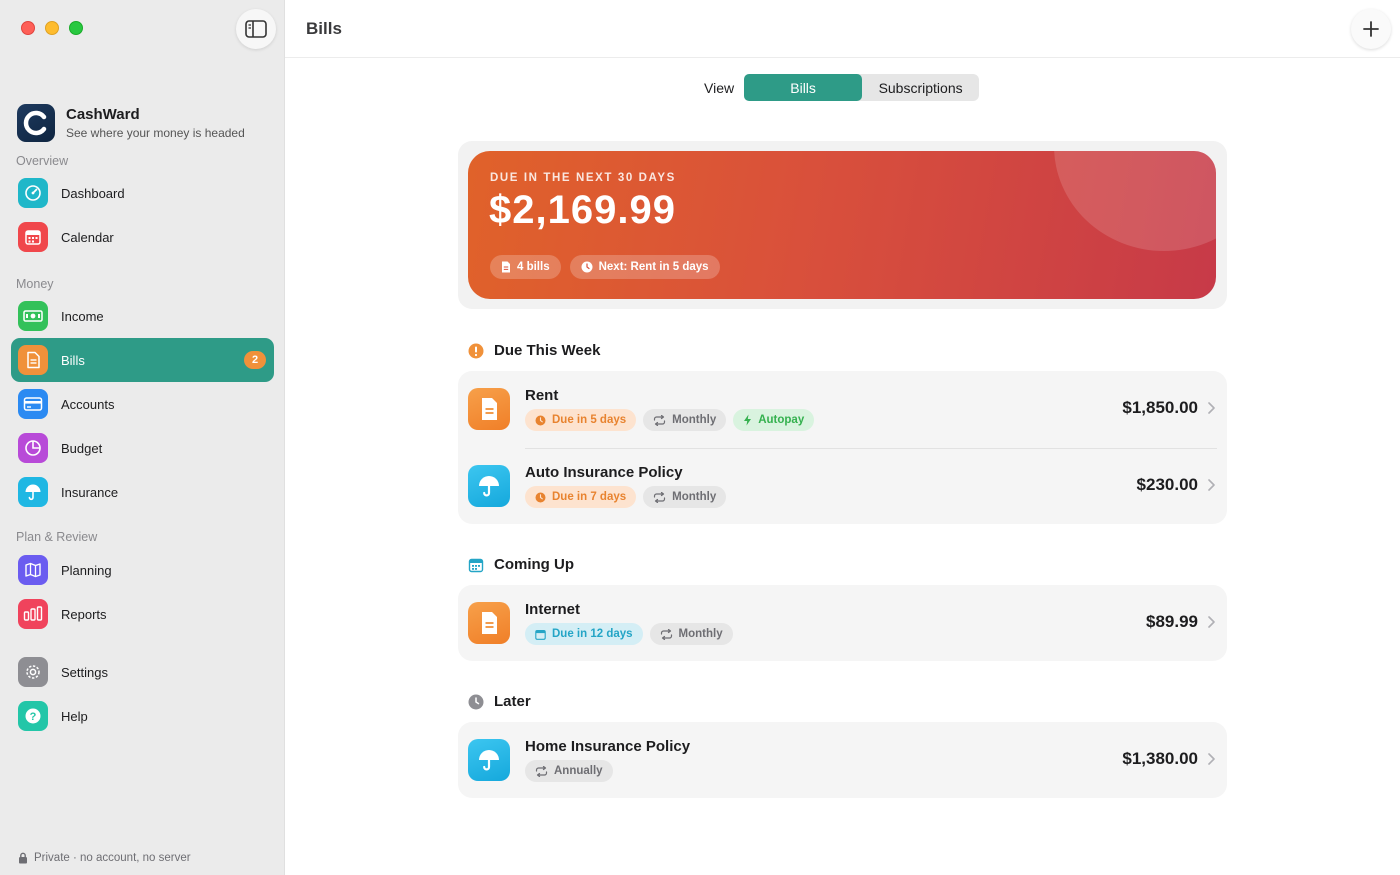  Describe the element at coordinates (142, 193) in the screenshot. I see `sidebar-item-dashboard: Dashboard` at that location.